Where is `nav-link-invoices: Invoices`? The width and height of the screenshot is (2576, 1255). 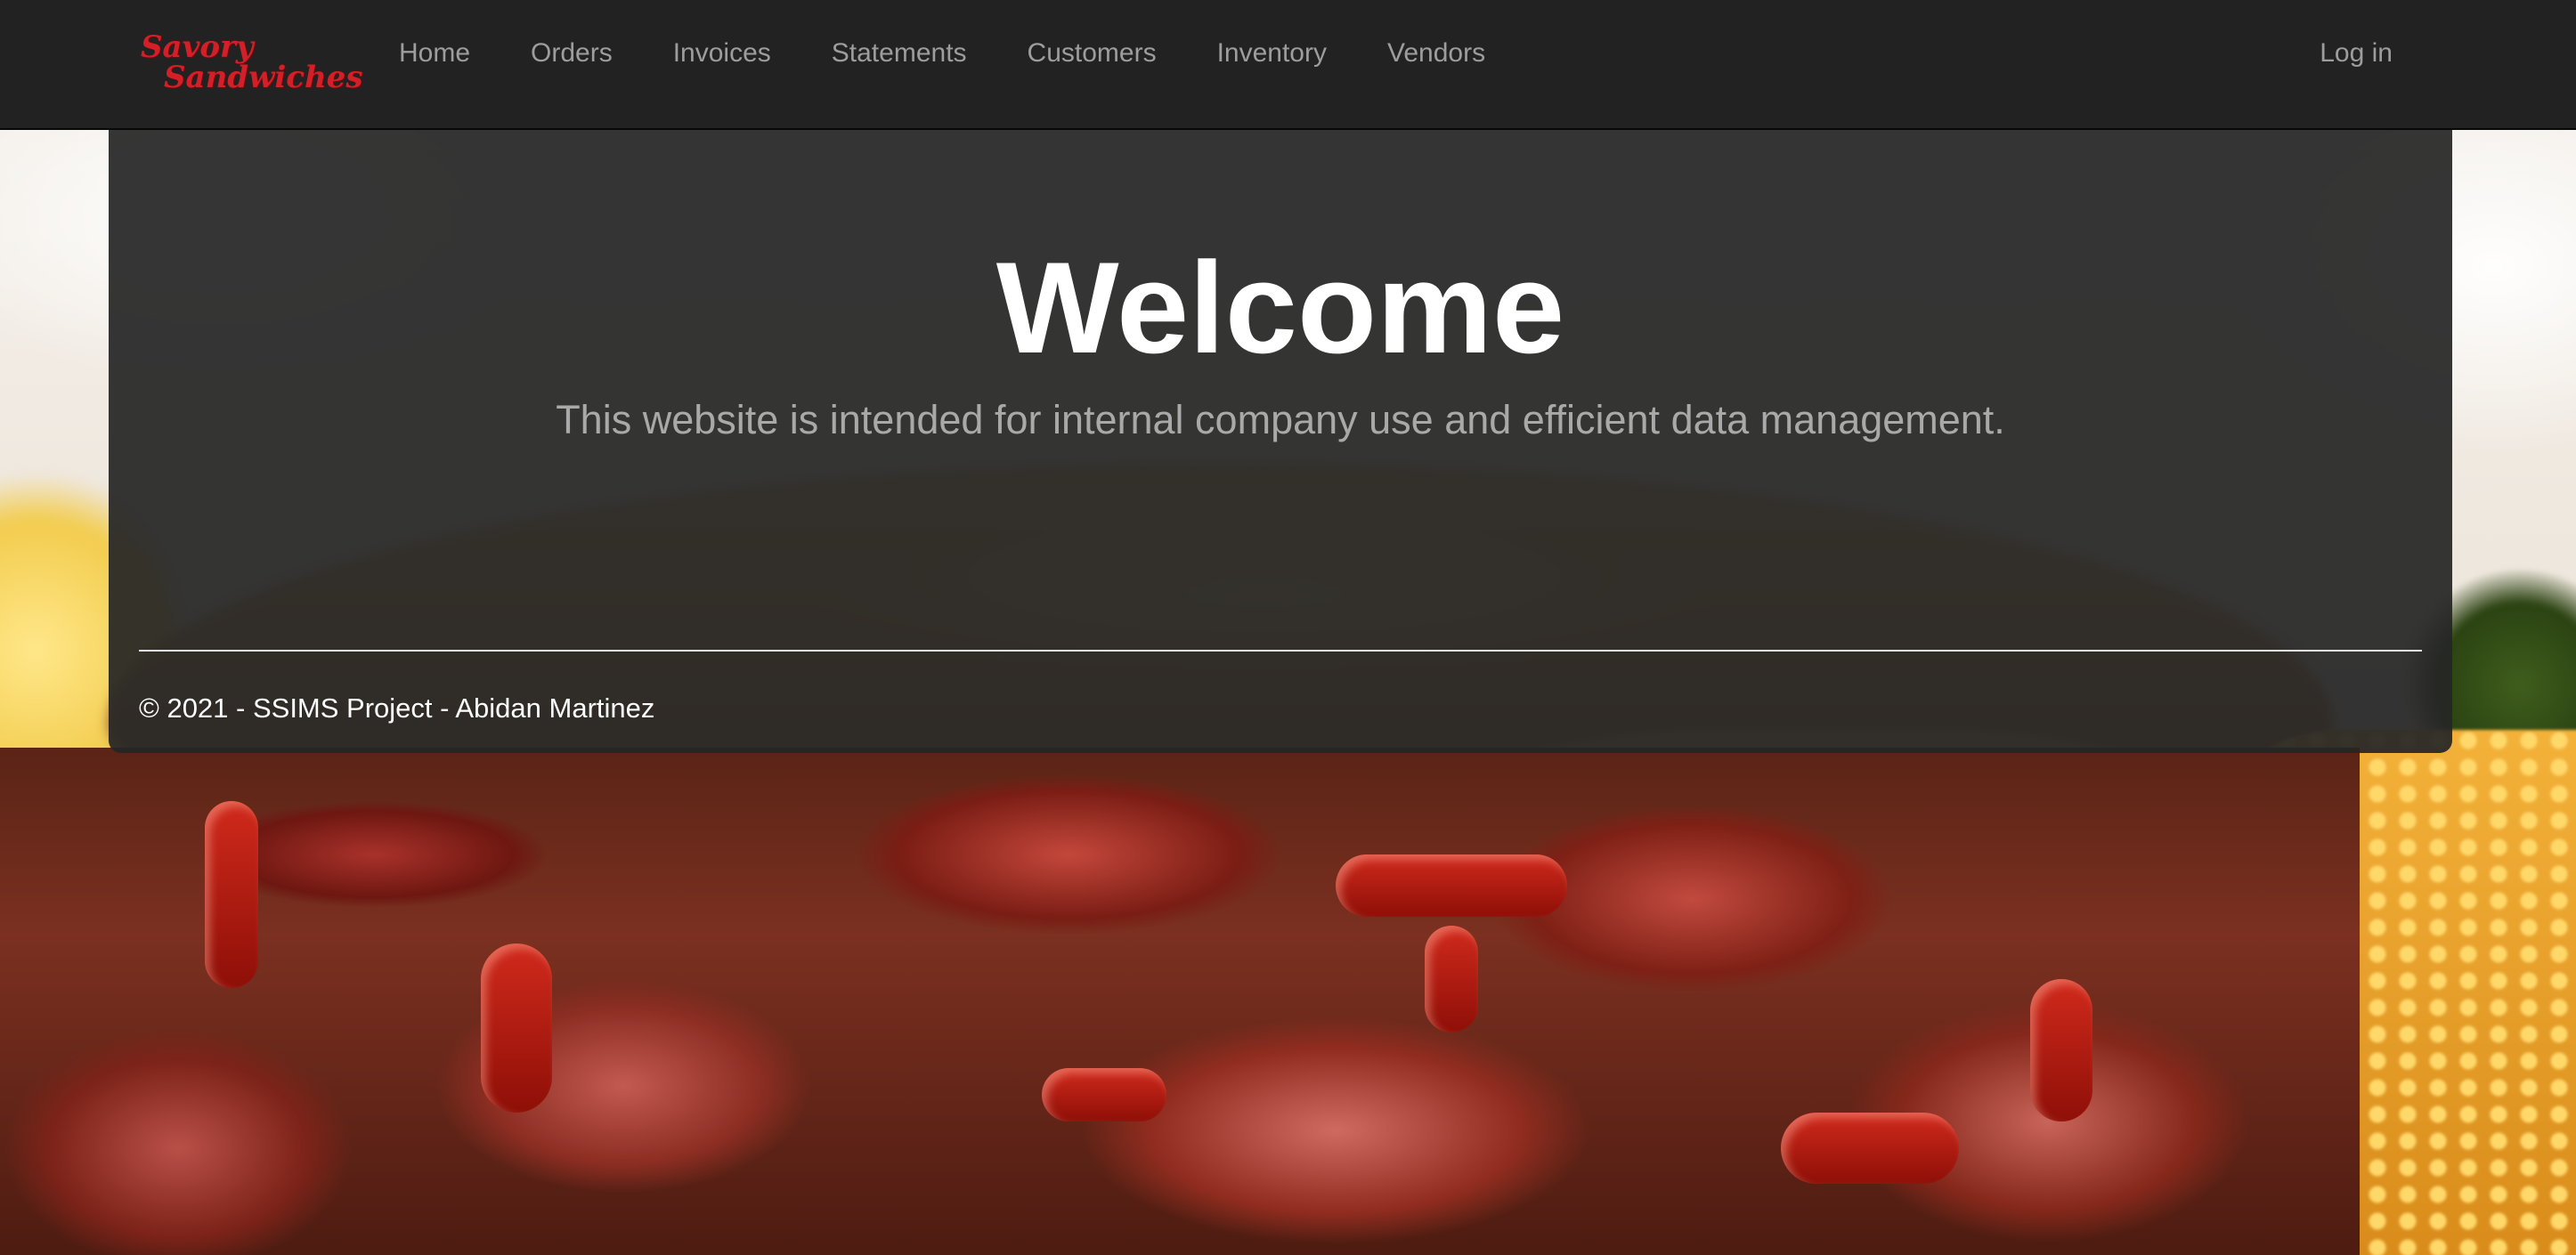
nav-link-invoices: Invoices is located at coordinates (722, 53).